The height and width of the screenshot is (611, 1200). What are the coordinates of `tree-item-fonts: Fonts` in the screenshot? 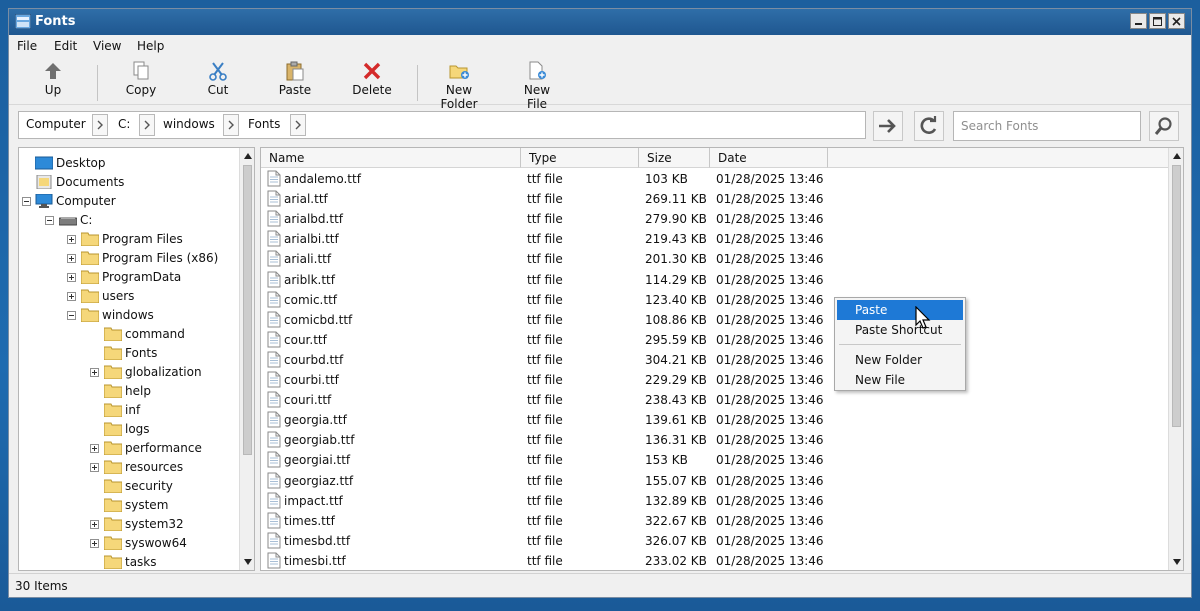 It's located at (129, 353).